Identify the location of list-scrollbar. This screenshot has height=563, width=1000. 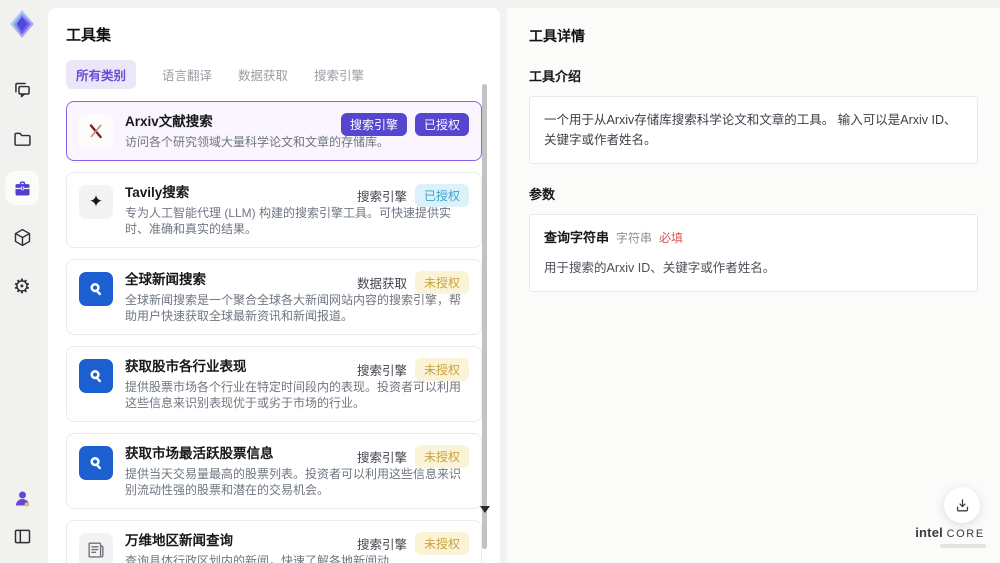
(484, 316).